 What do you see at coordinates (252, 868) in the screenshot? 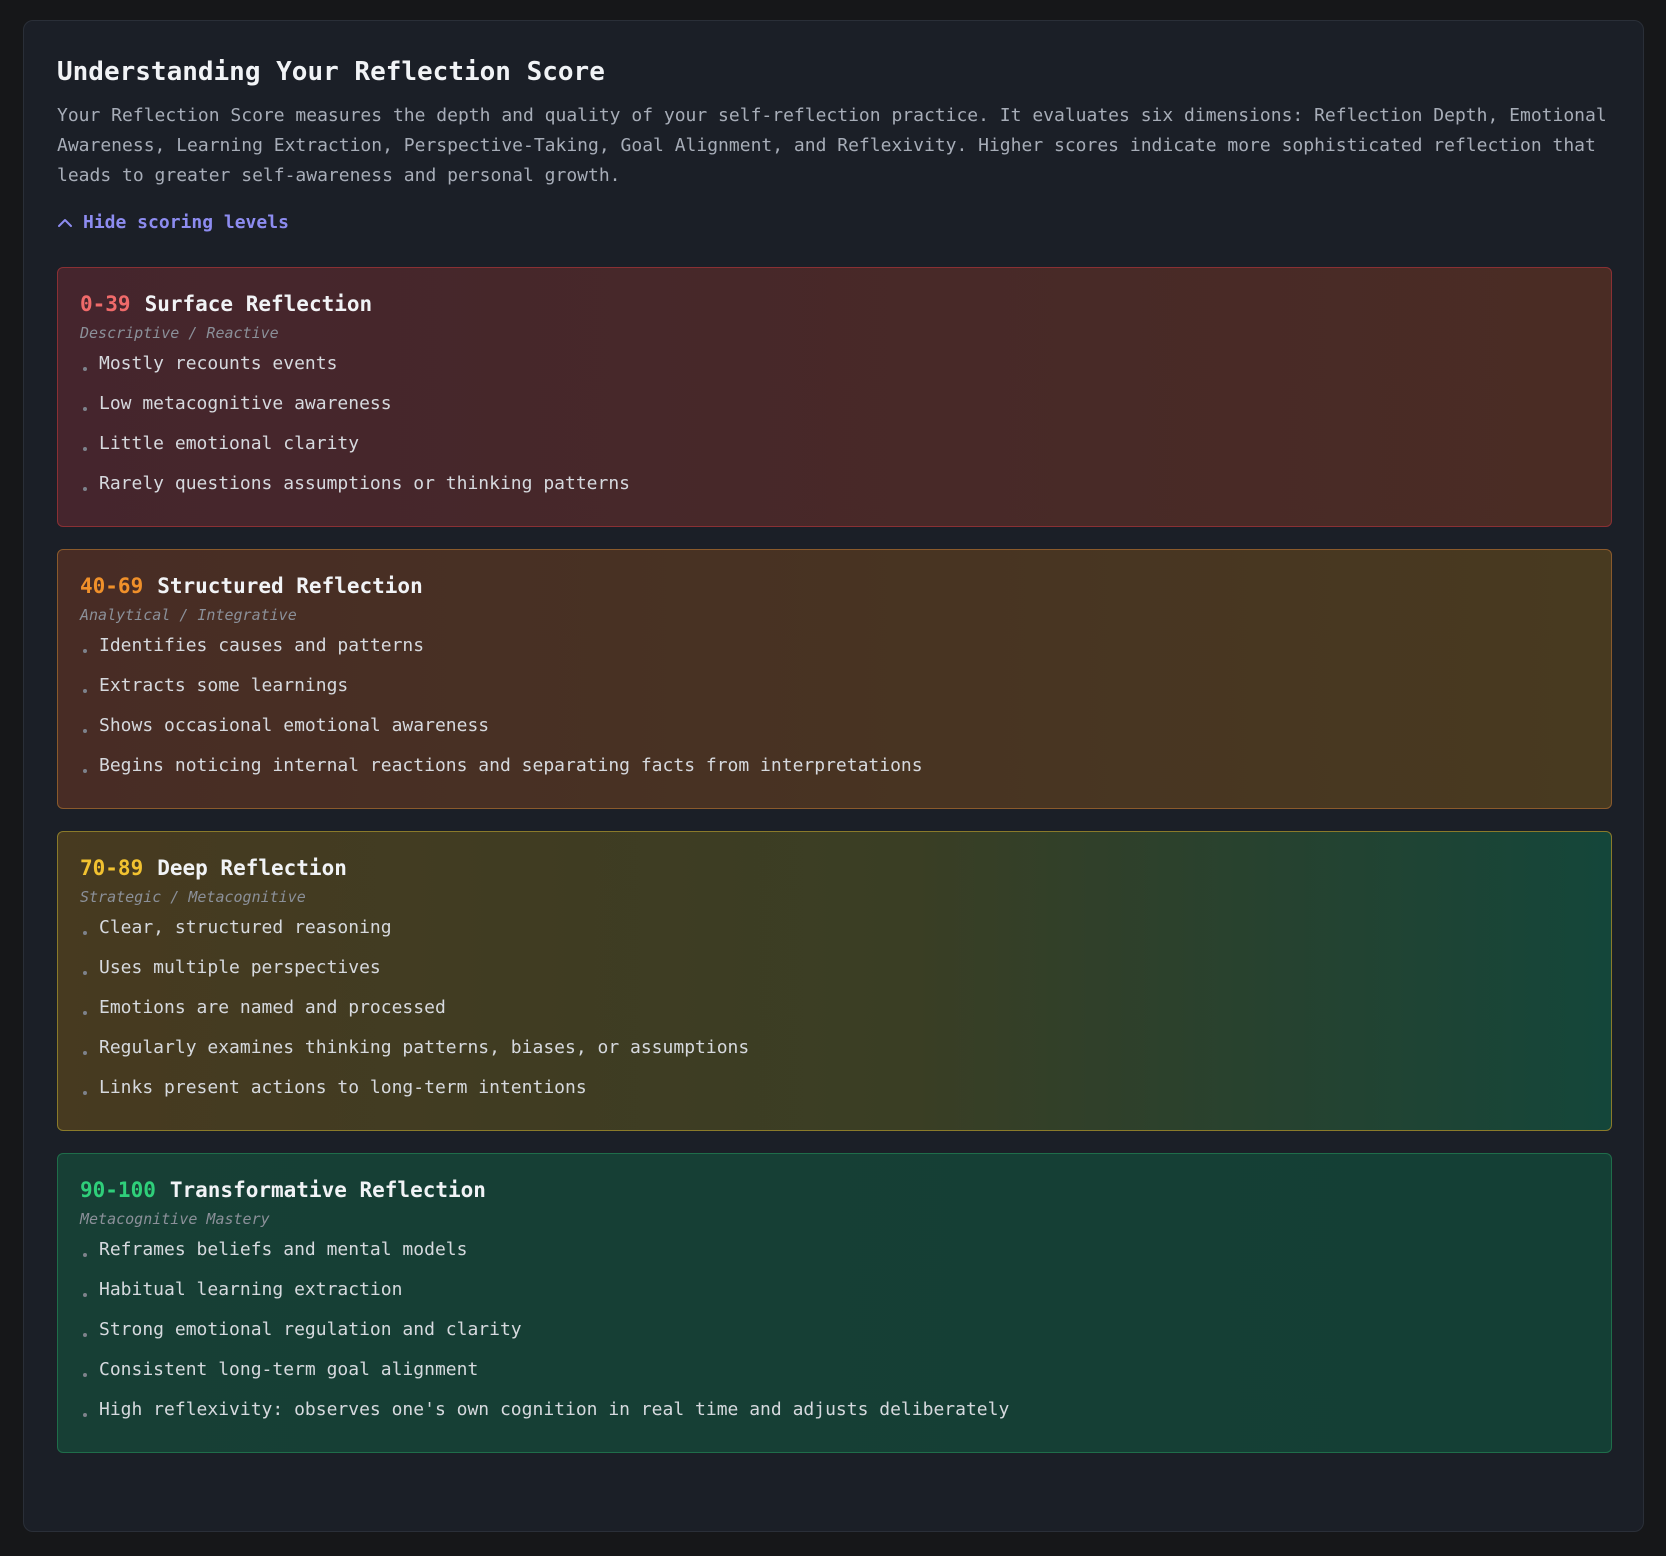
I see `level-name: Deep Reflection` at bounding box center [252, 868].